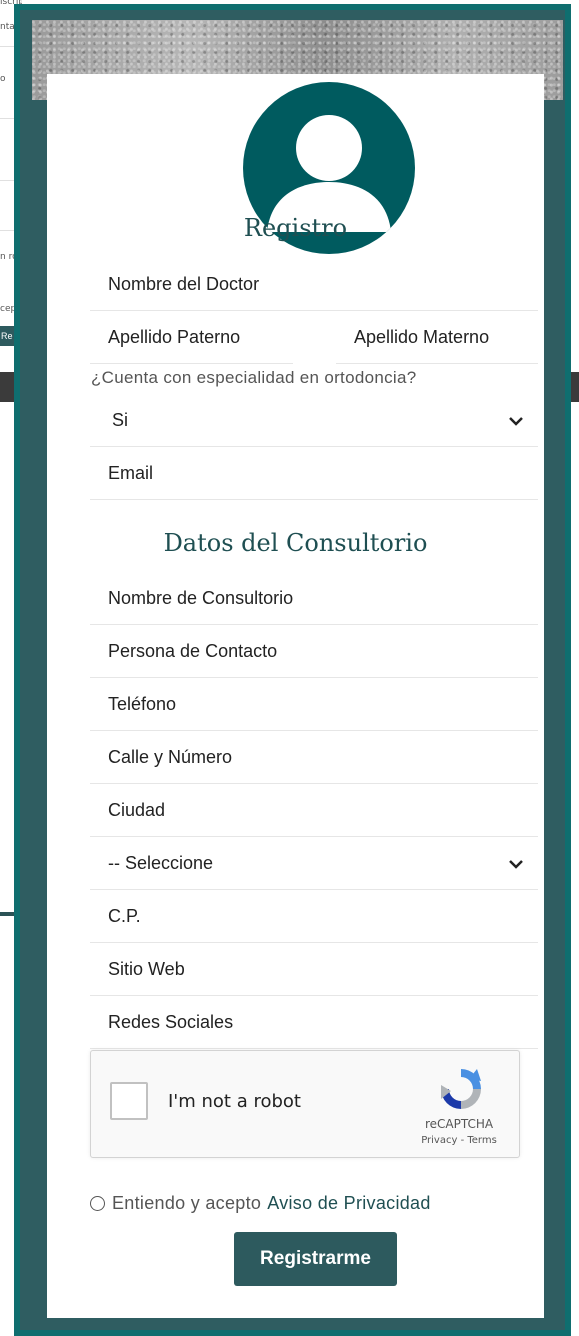 The width and height of the screenshot is (579, 1336). I want to click on privacy-consent: Entiendo y acepto Aviso de Privacidad, so click(260, 1203).